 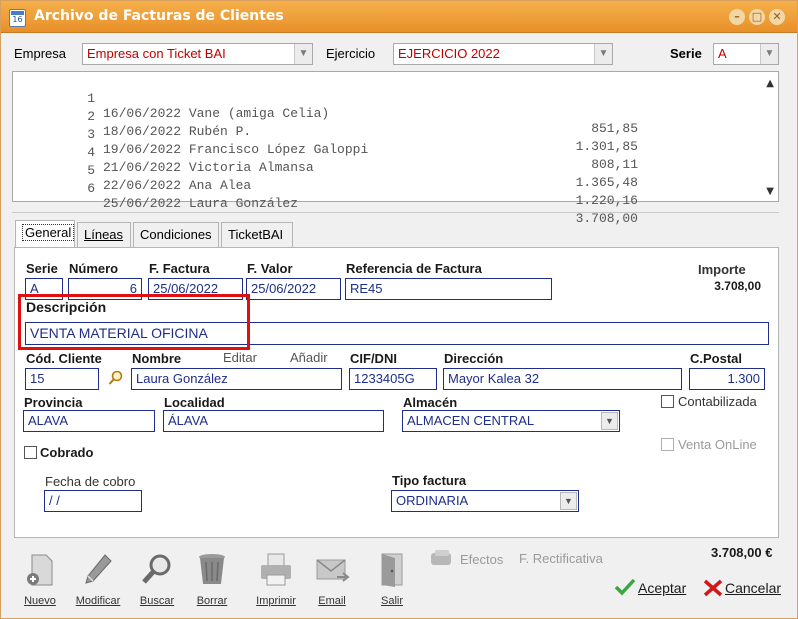 What do you see at coordinates (727, 379) in the screenshot?
I see `cpostal-field: 1.300` at bounding box center [727, 379].